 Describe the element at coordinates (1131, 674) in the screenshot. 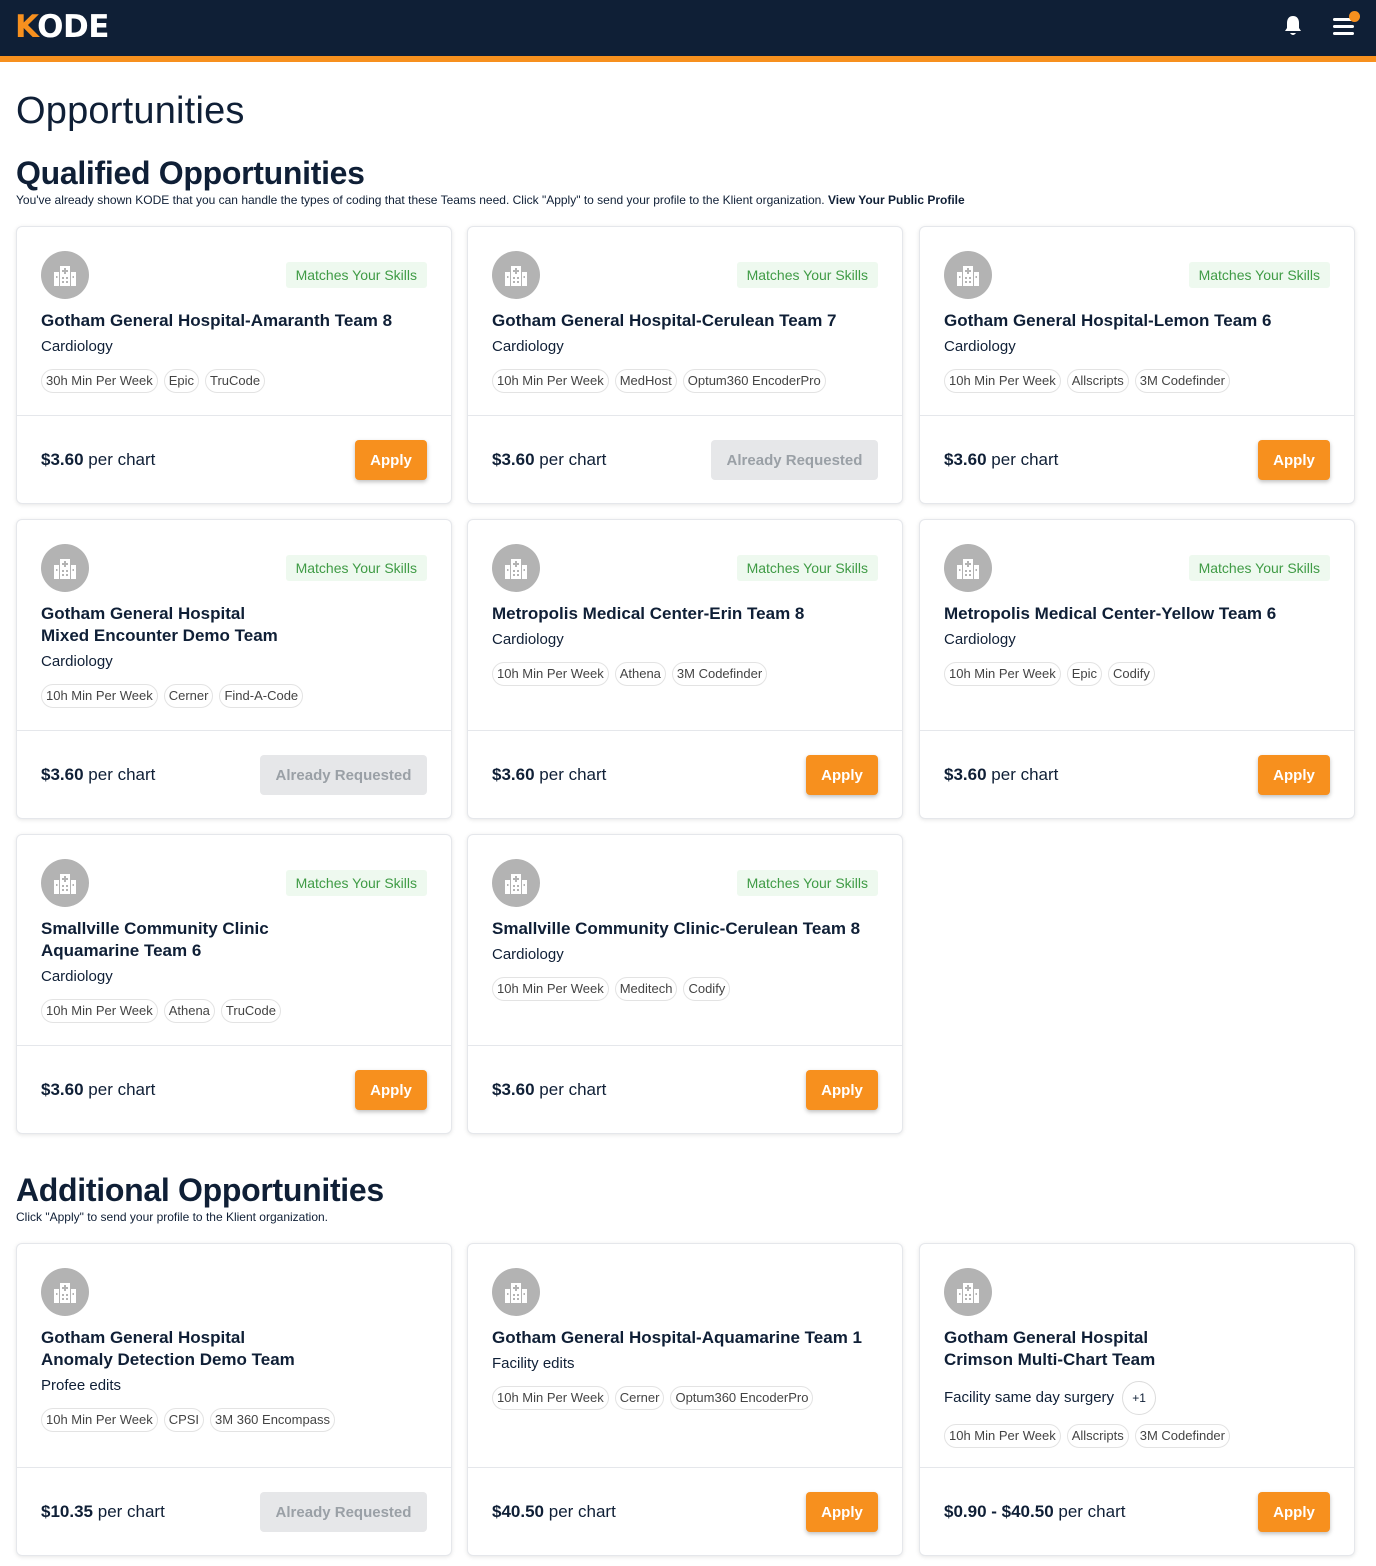

I see `requirement-tag: Codify` at that location.